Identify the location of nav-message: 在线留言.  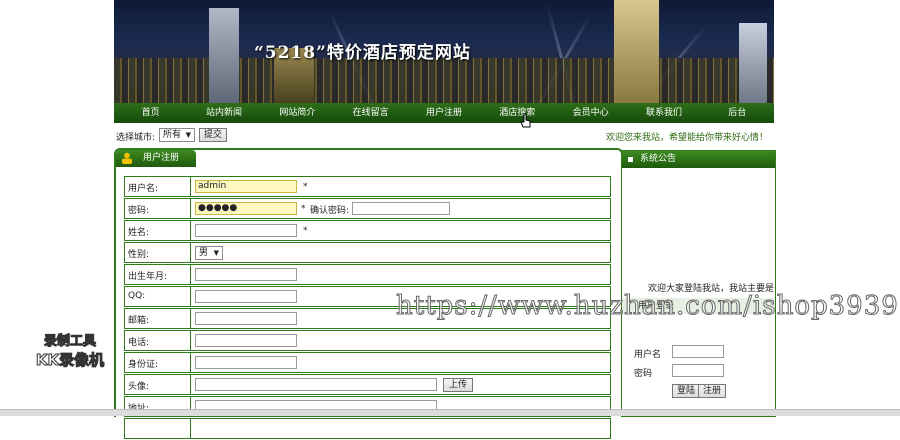
(370, 113).